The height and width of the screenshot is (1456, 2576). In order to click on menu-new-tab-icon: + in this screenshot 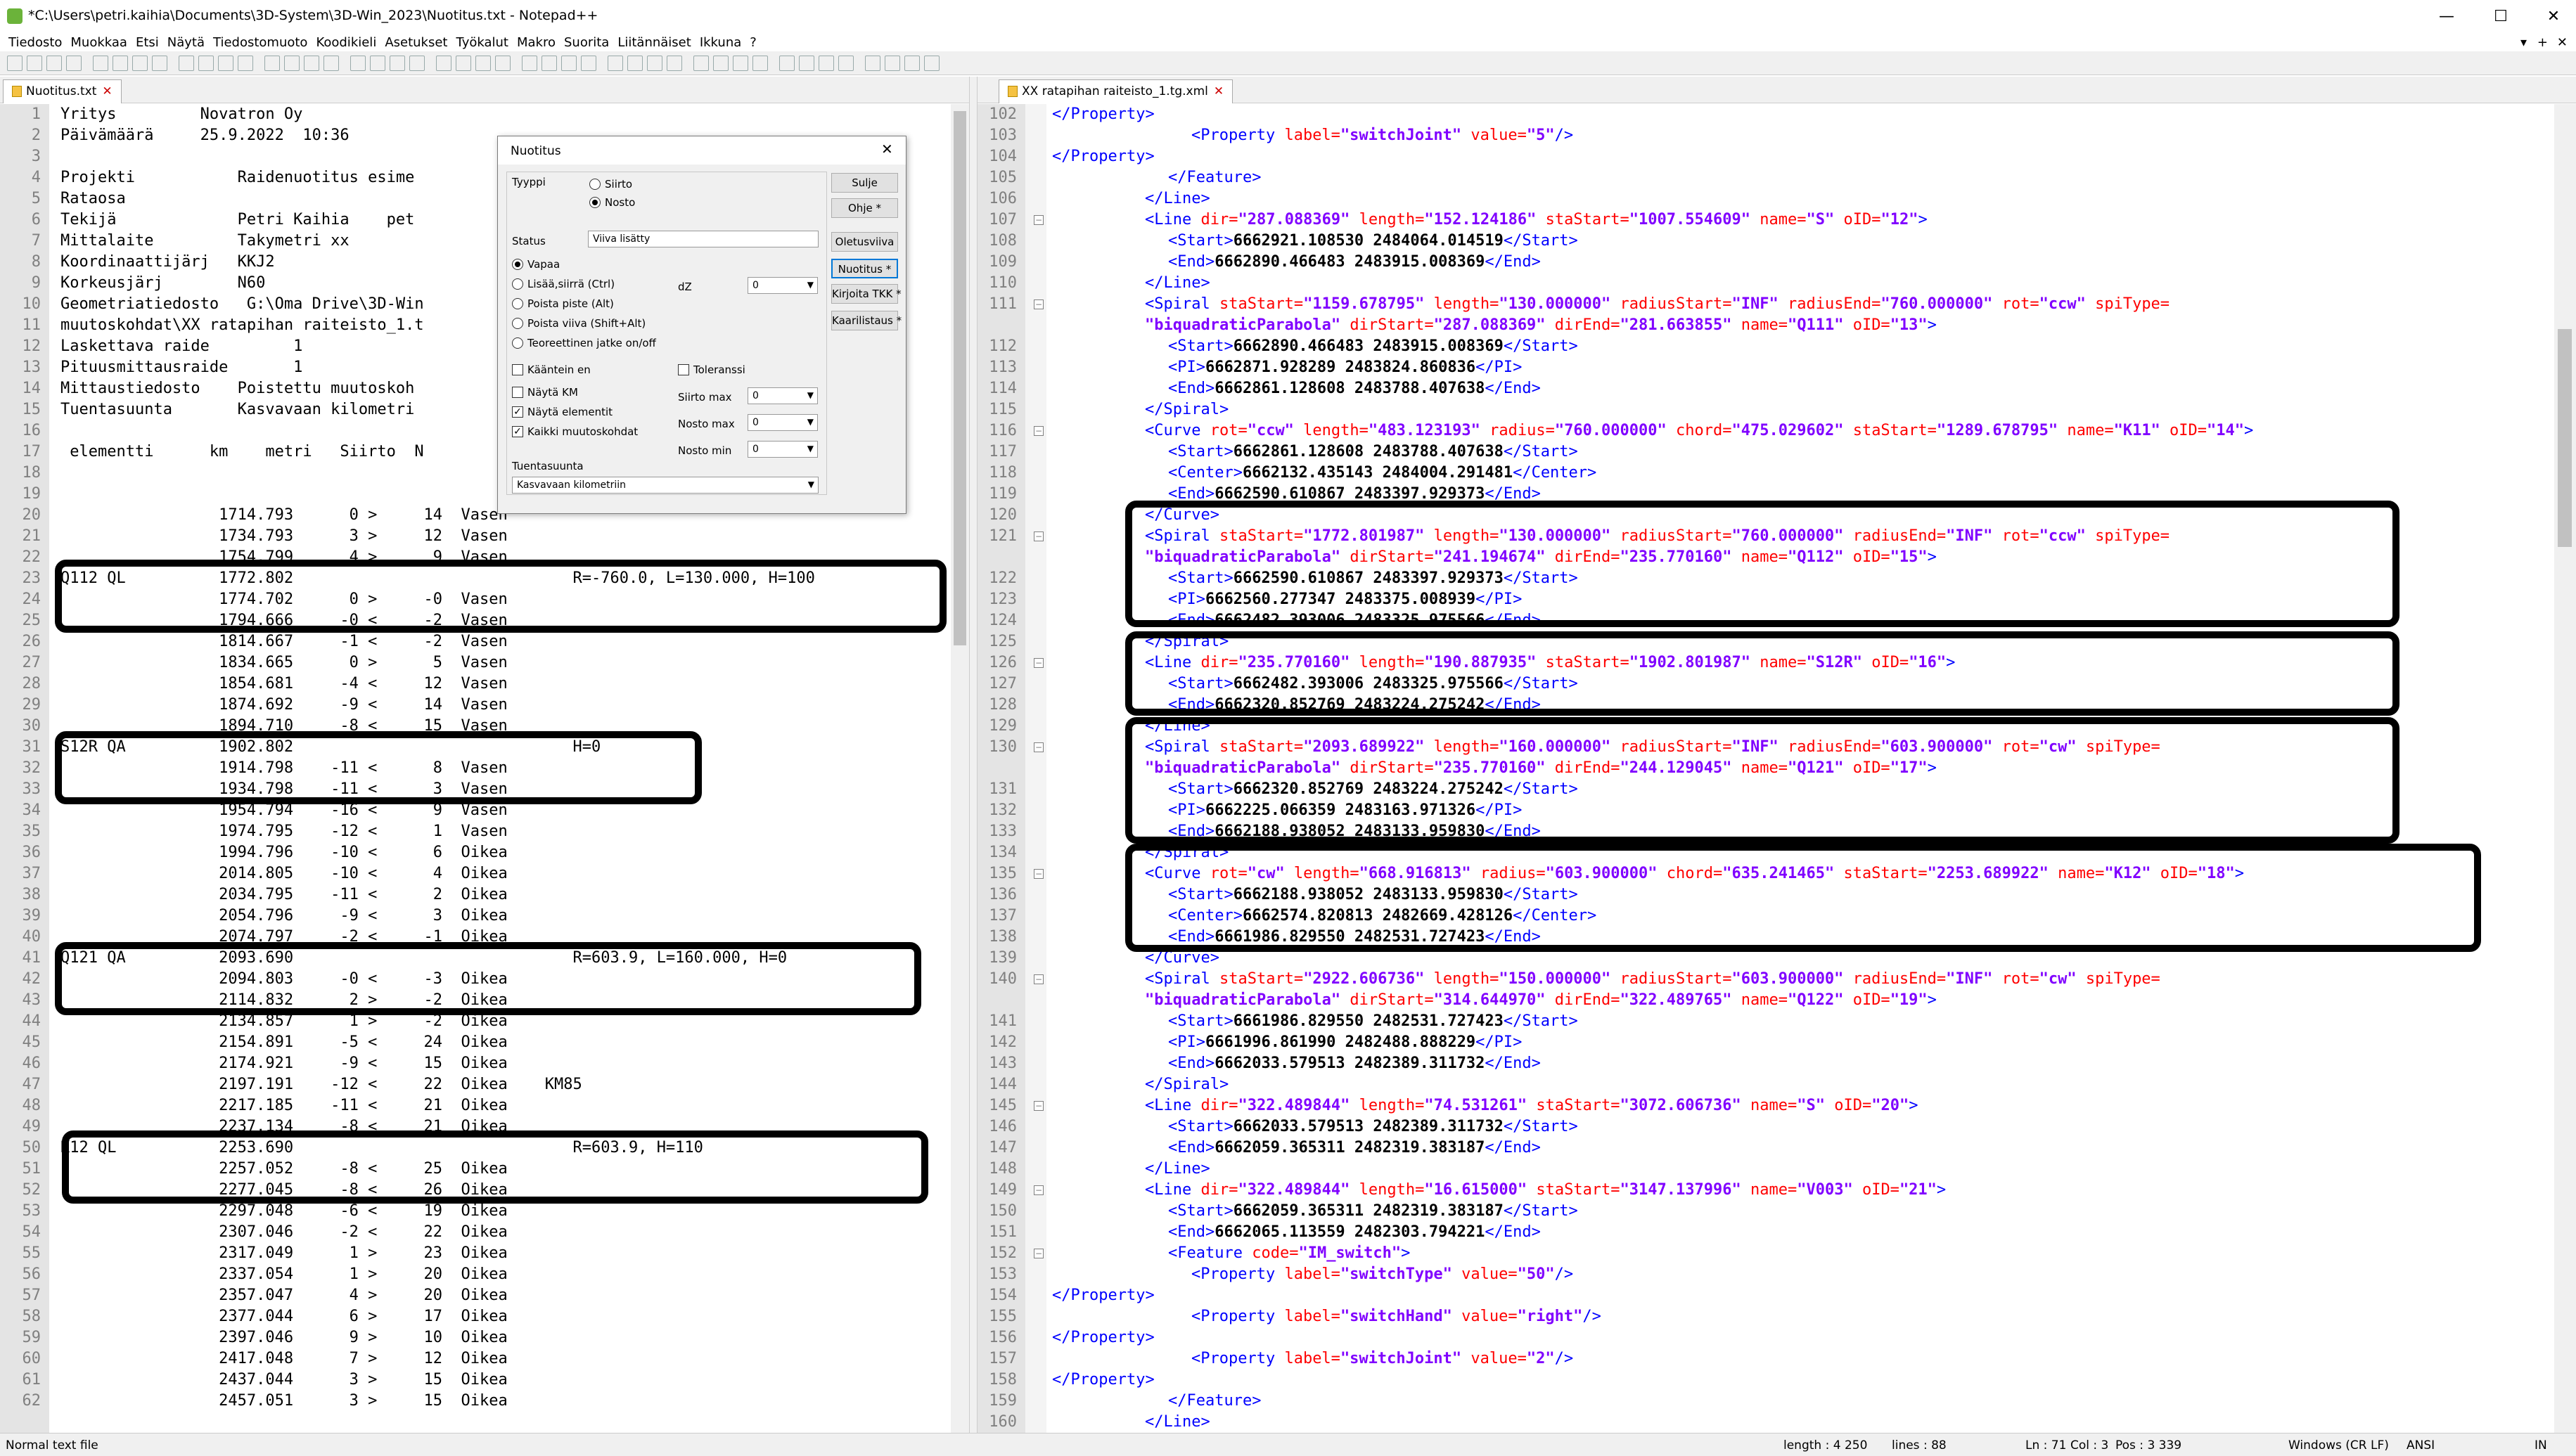, I will do `click(2542, 42)`.